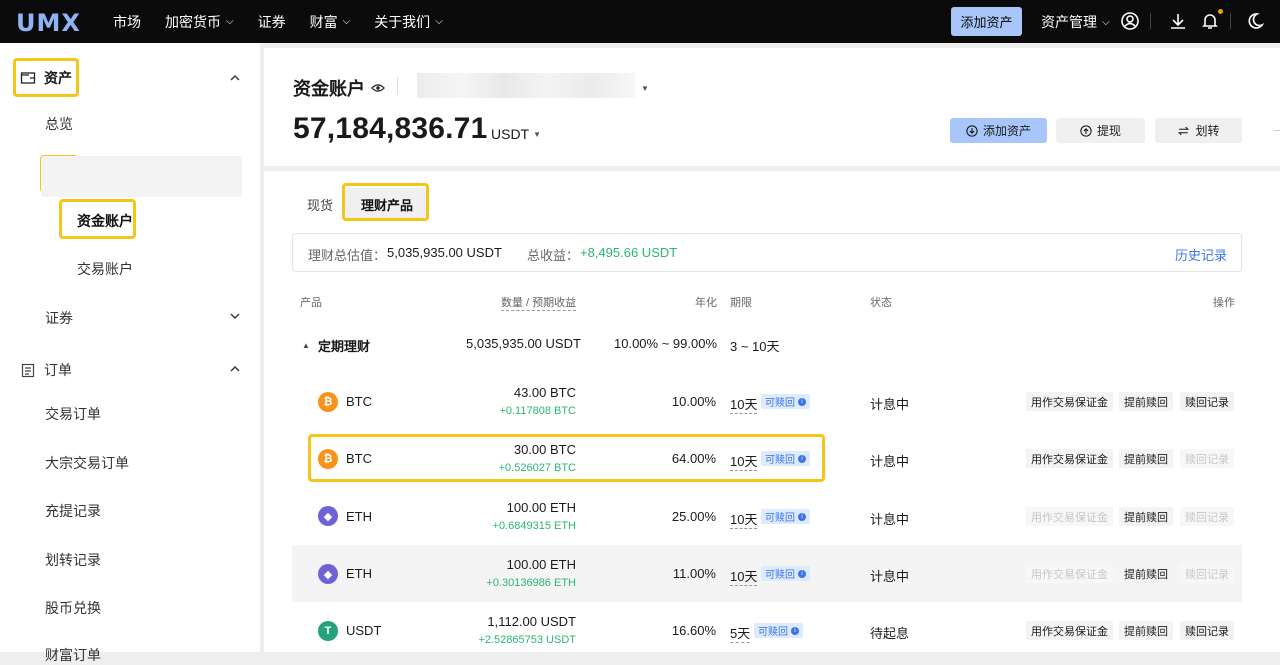  What do you see at coordinates (59, 318) in the screenshot?
I see `sidebar-securities-header: 证券` at bounding box center [59, 318].